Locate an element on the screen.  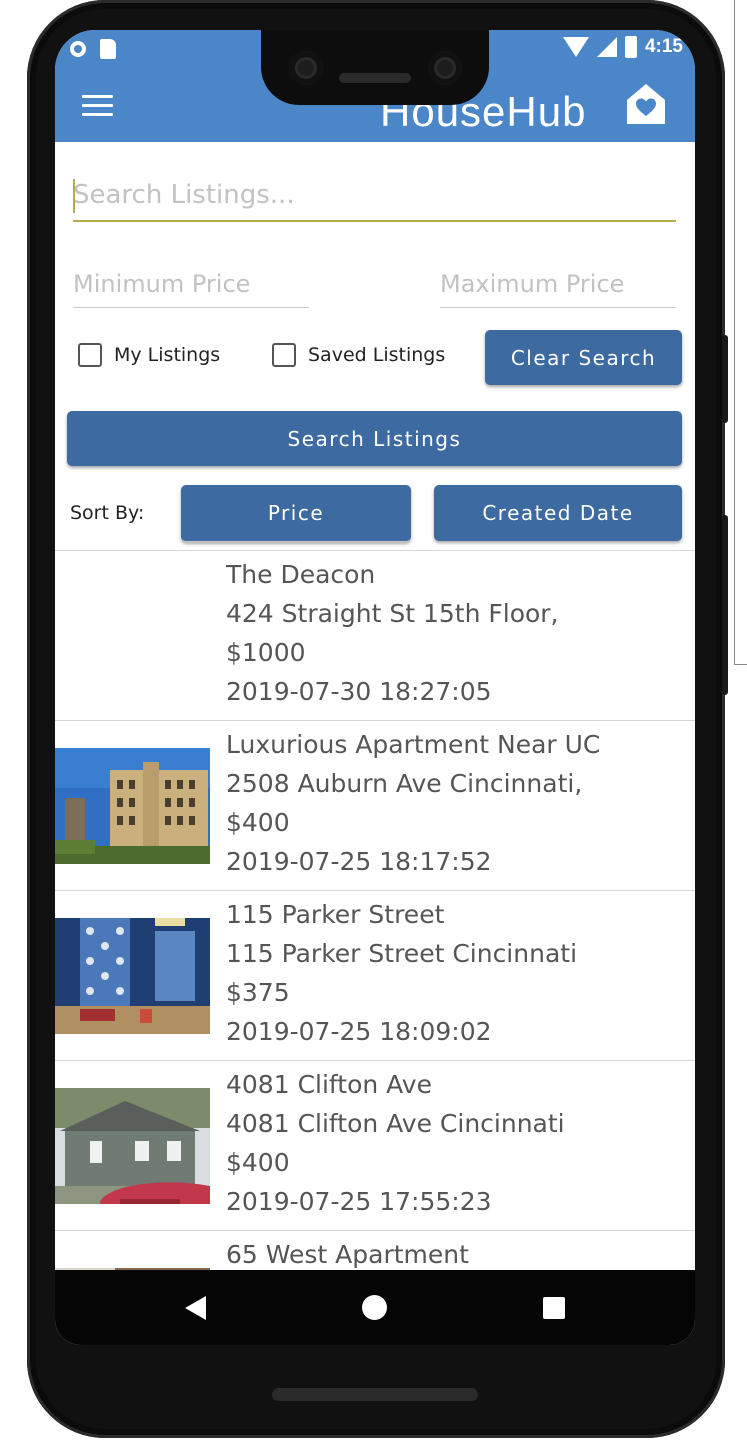
listing-address: 2508 Auburn Ave Cincinnati, is located at coordinates (404, 783).